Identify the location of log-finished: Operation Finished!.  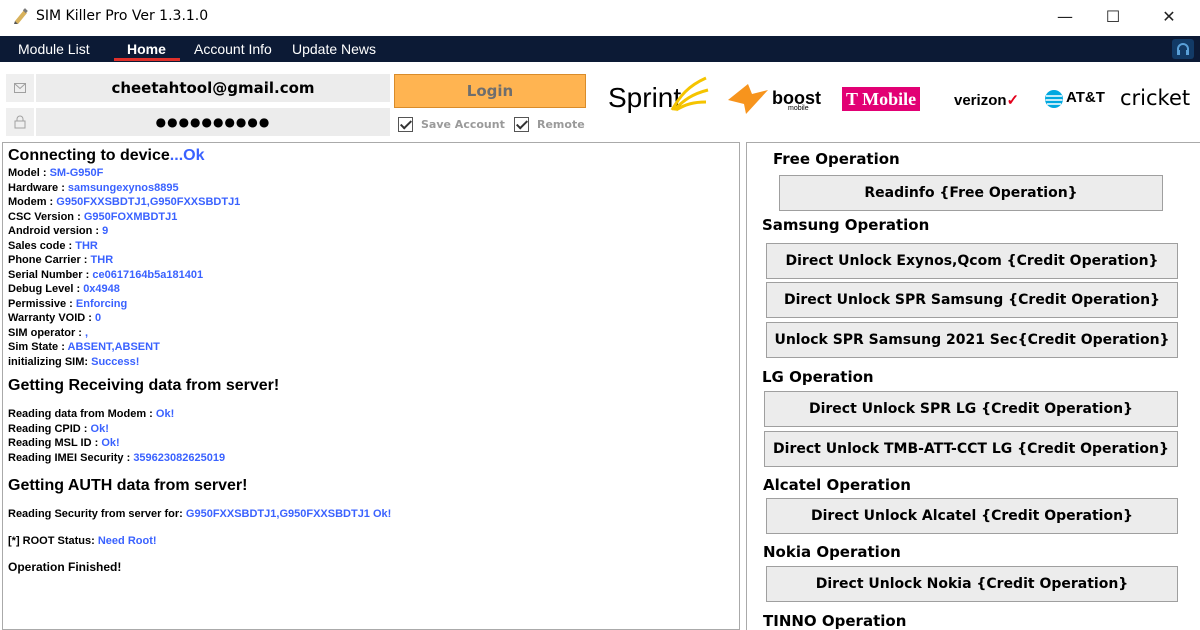
(65, 567).